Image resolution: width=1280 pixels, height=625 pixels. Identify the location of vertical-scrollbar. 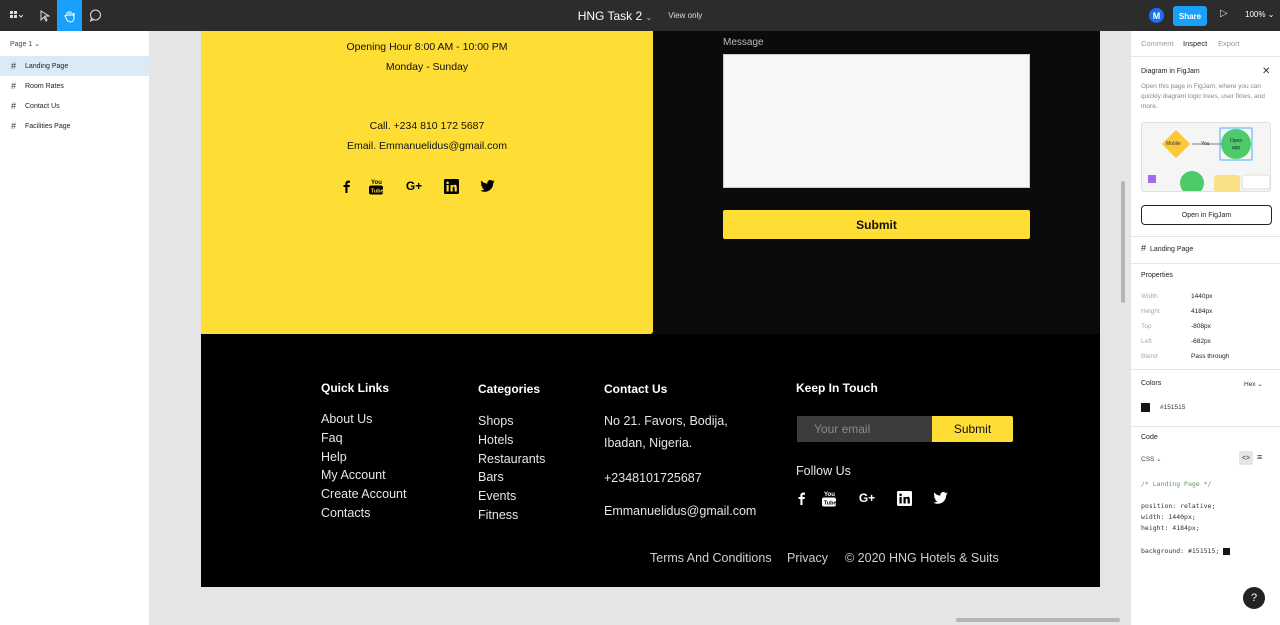
(1123, 242).